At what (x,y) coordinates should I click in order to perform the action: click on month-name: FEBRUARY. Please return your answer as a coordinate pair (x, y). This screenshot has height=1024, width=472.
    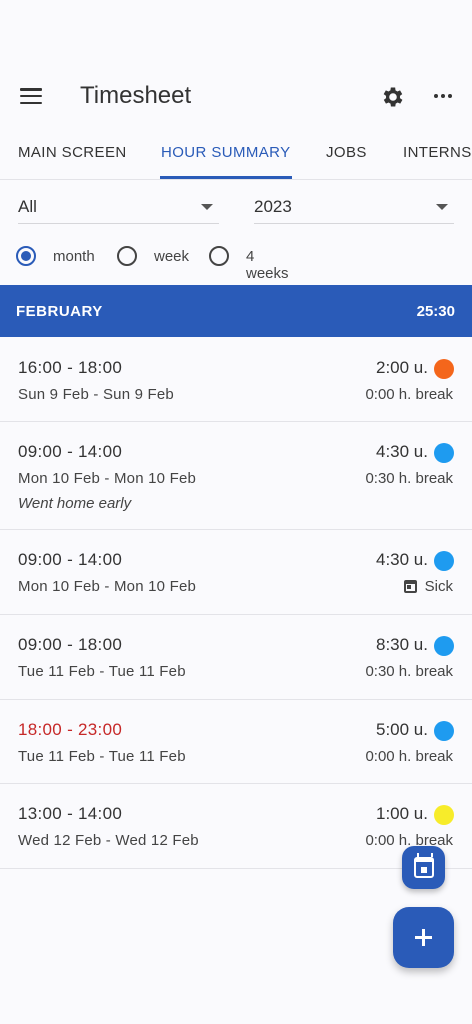
    Looking at the image, I should click on (59, 311).